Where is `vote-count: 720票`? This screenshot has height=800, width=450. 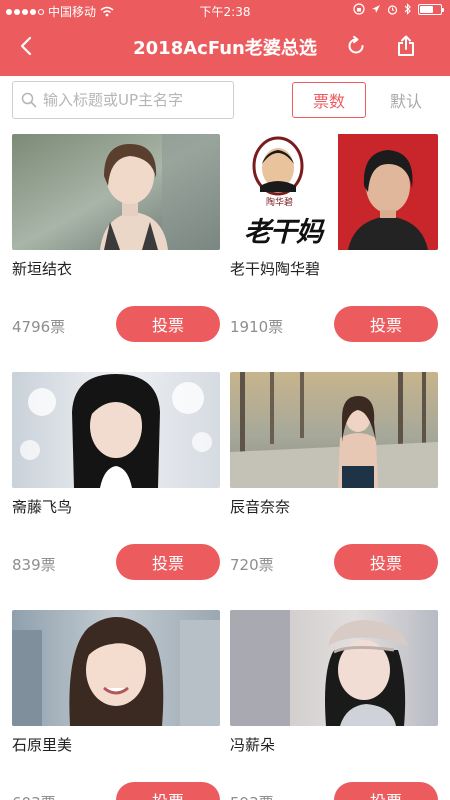 vote-count: 720票 is located at coordinates (252, 565).